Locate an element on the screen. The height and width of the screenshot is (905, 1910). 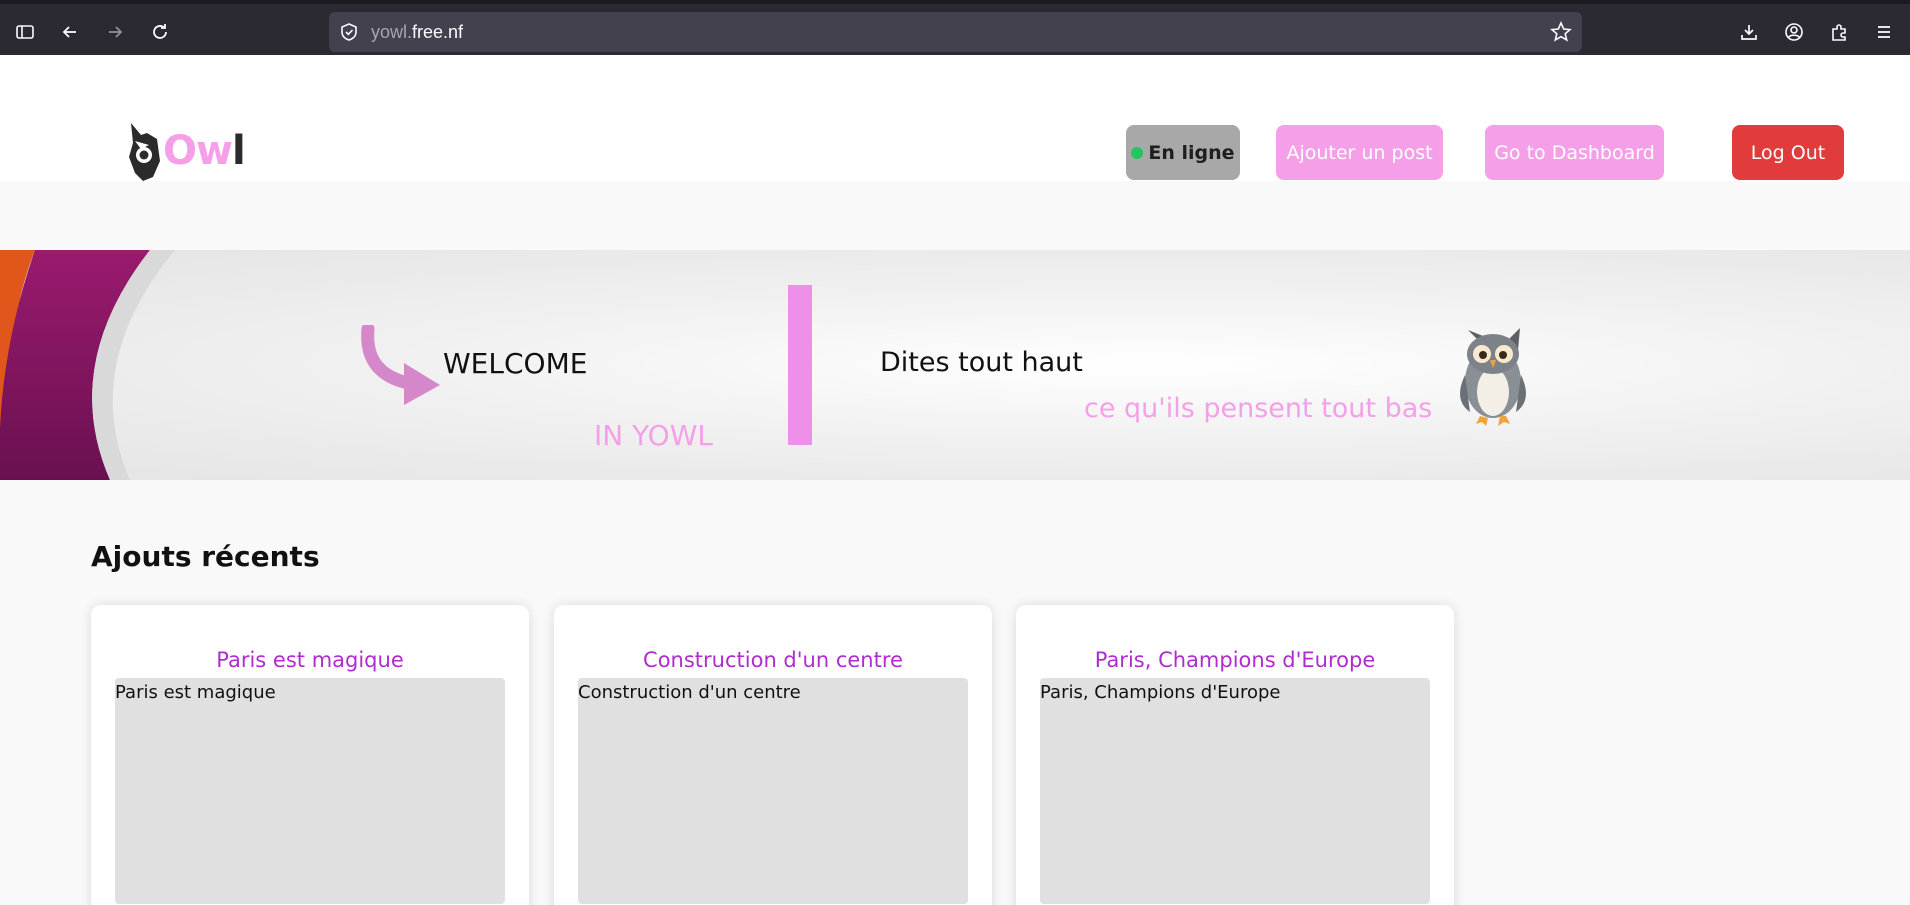
hero-tagline: Dites tout haut is located at coordinates (981, 362).